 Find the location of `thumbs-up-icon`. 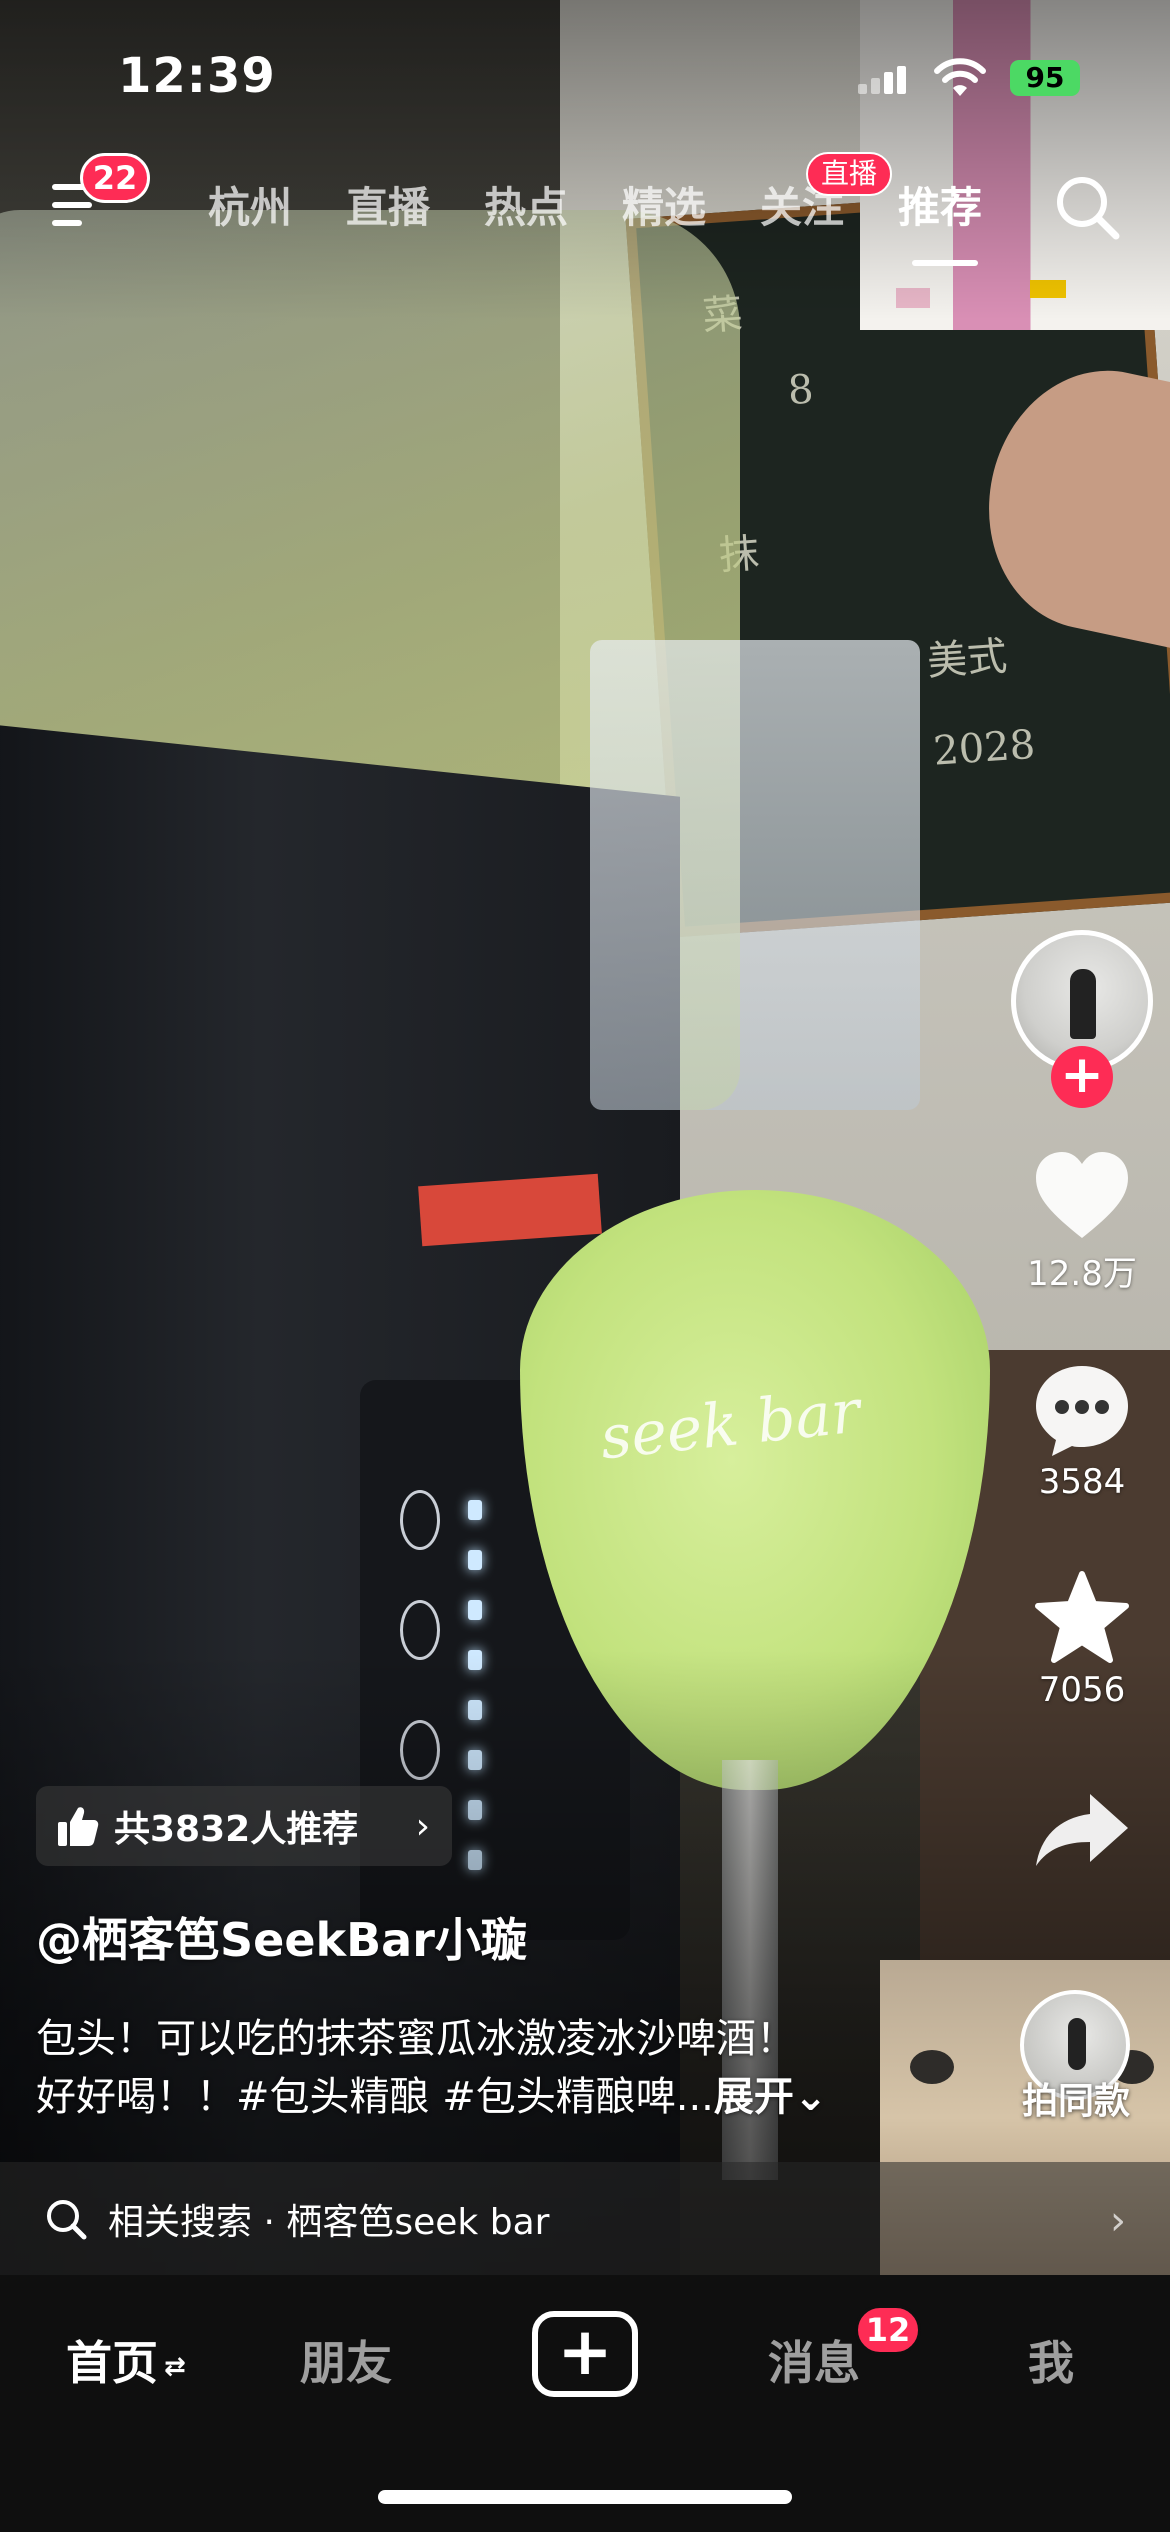

thumbs-up-icon is located at coordinates (78, 1826).